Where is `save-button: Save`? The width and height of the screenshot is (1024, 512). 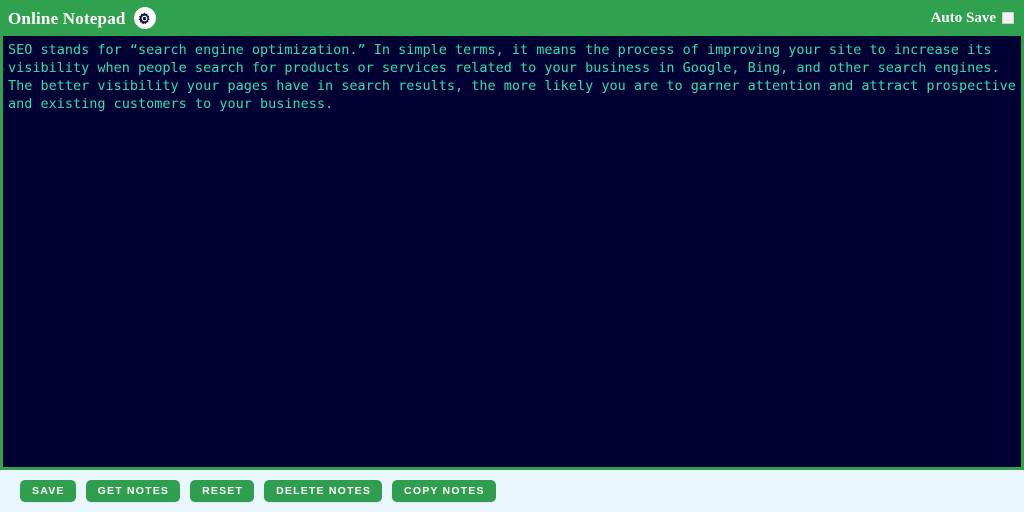
save-button: Save is located at coordinates (48, 491).